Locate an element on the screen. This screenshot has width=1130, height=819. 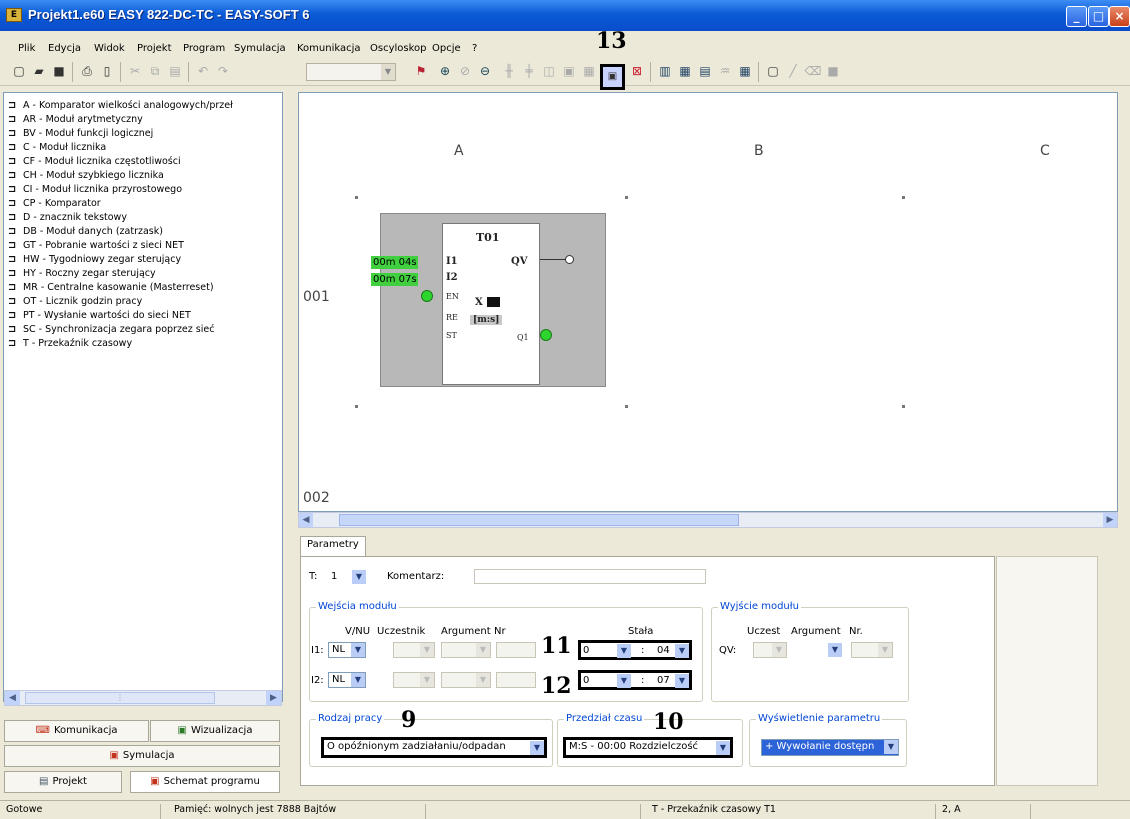
check-program-icon: ⚑ is located at coordinates (421, 71).